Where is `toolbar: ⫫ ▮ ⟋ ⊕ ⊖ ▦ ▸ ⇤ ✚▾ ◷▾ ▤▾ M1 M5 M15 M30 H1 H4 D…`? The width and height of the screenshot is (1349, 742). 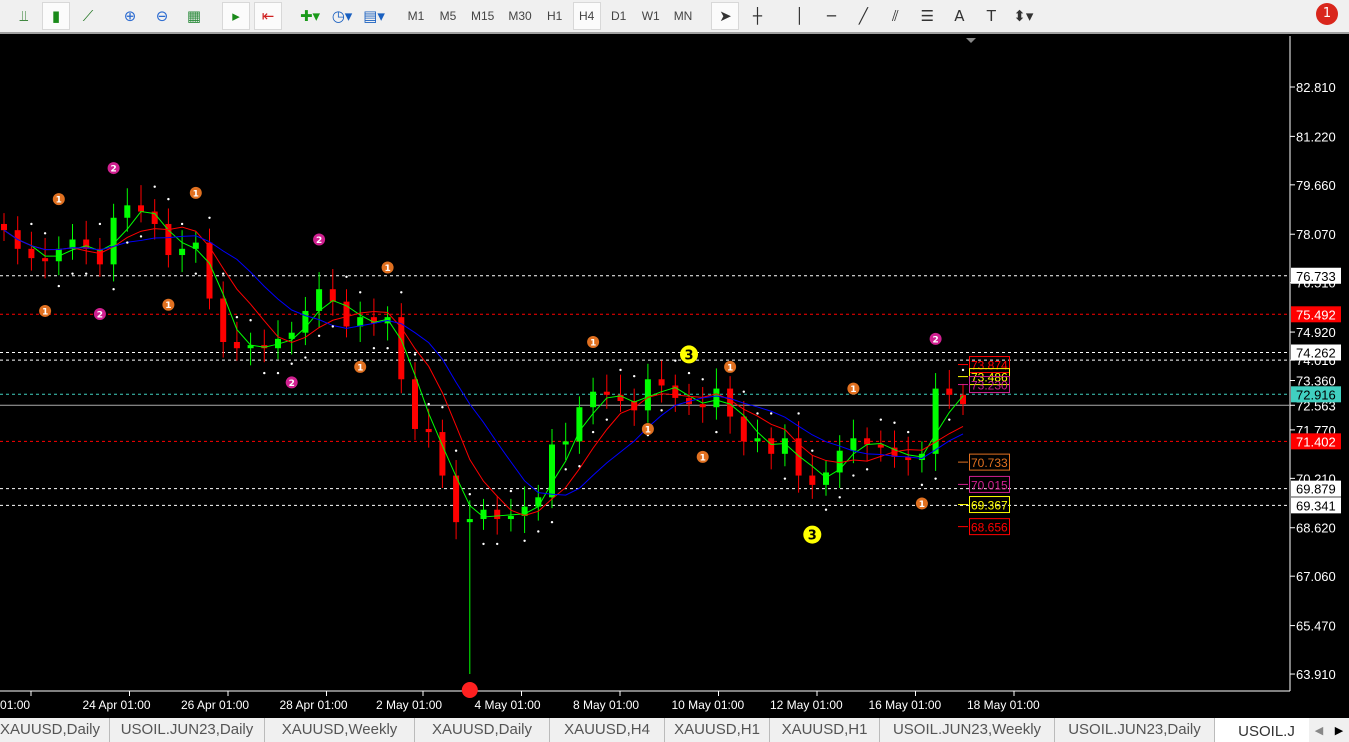 toolbar: ⫫ ▮ ⟋ ⊕ ⊖ ▦ ▸ ⇤ ✚▾ ◷▾ ▤▾ M1 M5 M15 M30 H1 H4 D… is located at coordinates (674, 17).